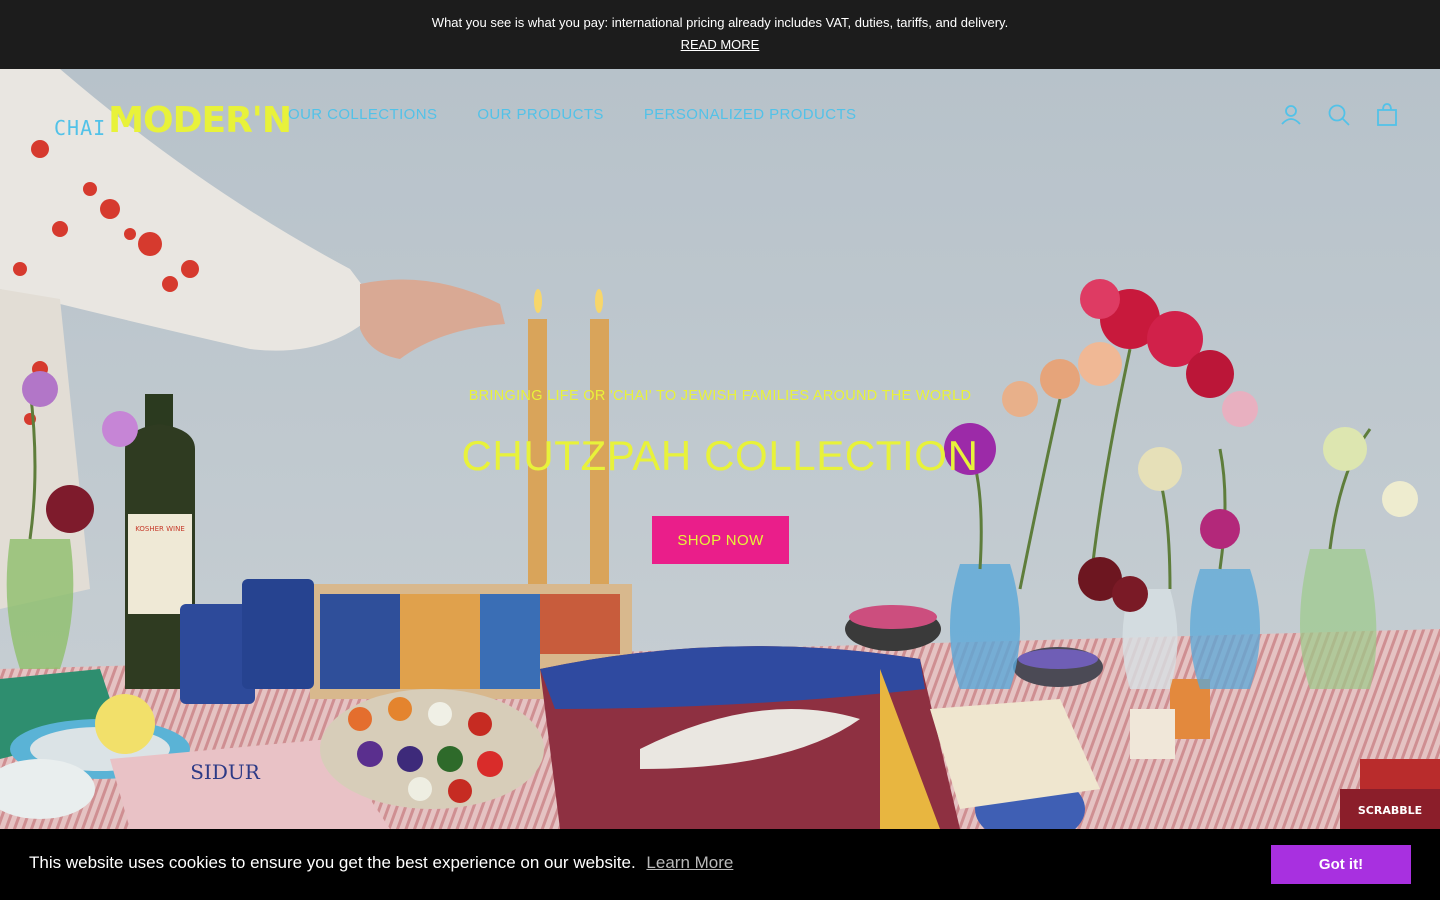 Image resolution: width=1440 pixels, height=900 pixels. I want to click on cookie-accept-button: Got it!, so click(1341, 864).